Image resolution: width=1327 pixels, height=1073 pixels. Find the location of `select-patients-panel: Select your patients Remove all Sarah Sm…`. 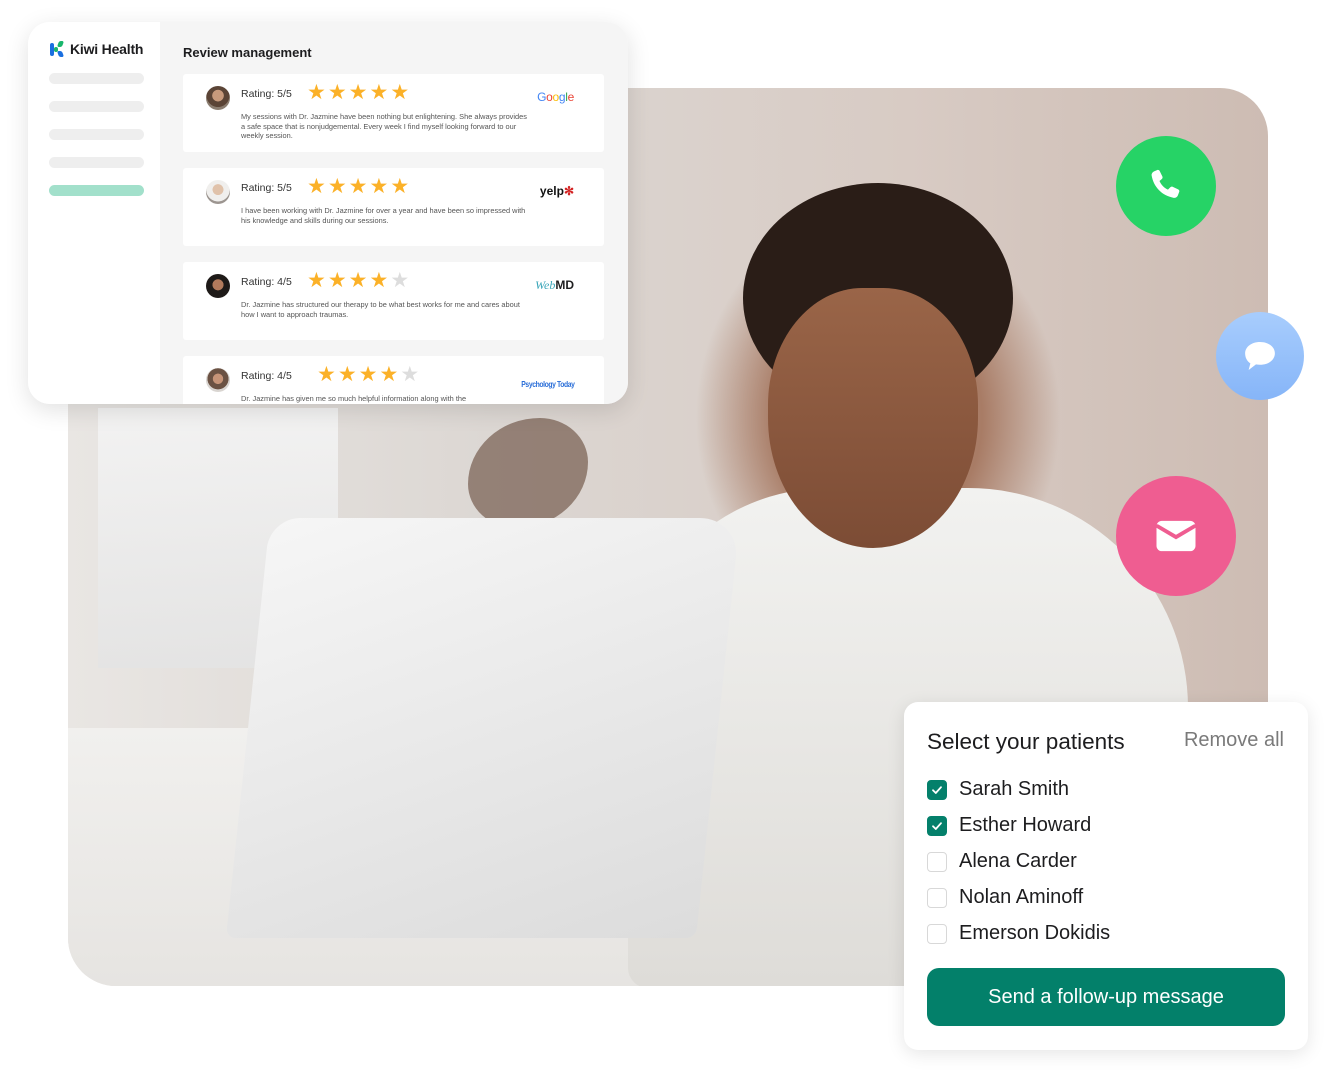

select-patients-panel: Select your patients Remove all Sarah Sm… is located at coordinates (1106, 876).